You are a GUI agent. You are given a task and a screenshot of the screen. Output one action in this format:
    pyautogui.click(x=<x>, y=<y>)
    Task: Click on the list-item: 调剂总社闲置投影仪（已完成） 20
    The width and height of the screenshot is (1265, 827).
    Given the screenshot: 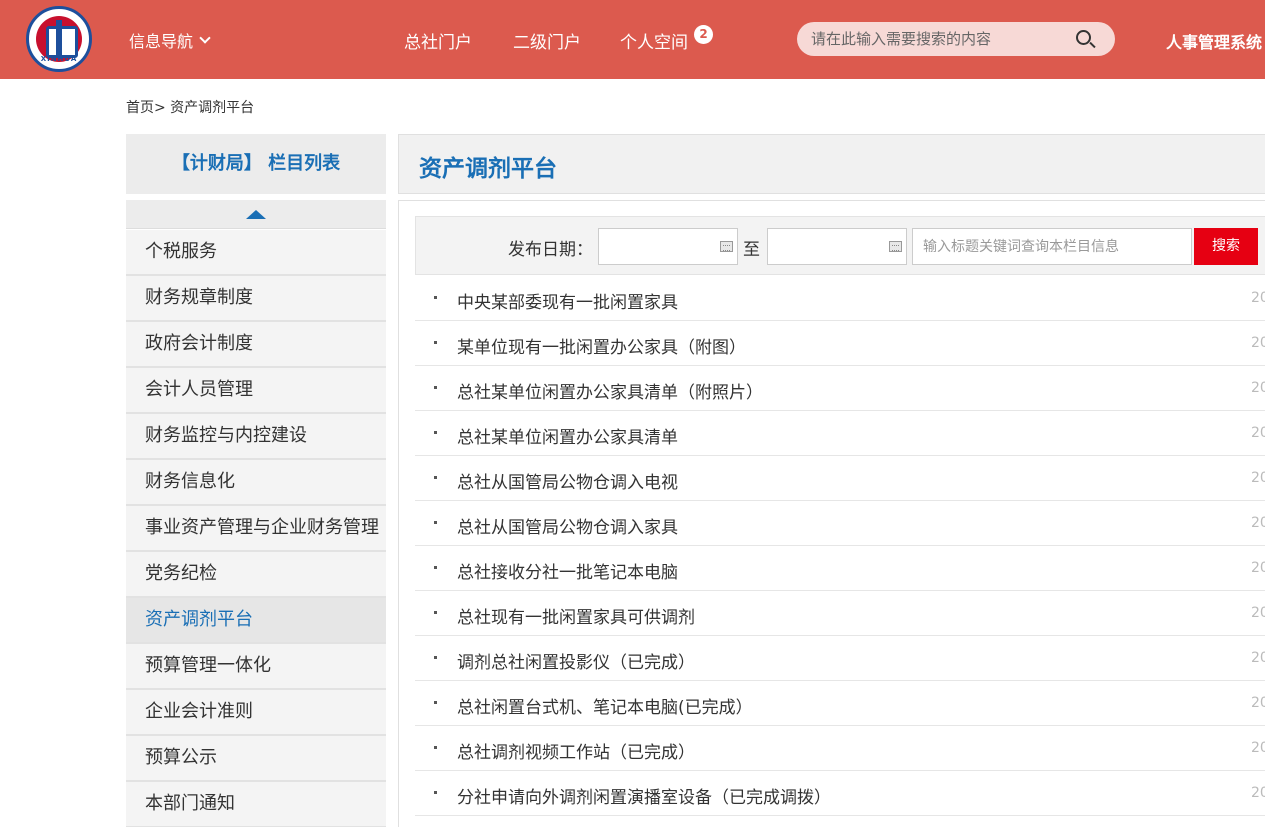 What is the action you would take?
    pyautogui.click(x=840, y=658)
    